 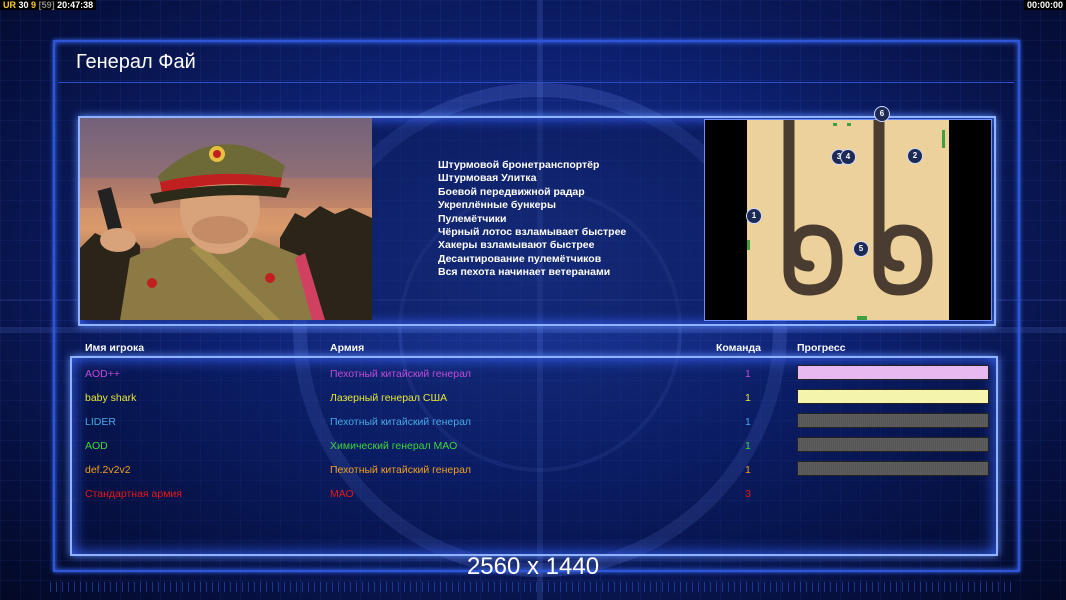 I want to click on header-army: Армия, so click(x=347, y=348).